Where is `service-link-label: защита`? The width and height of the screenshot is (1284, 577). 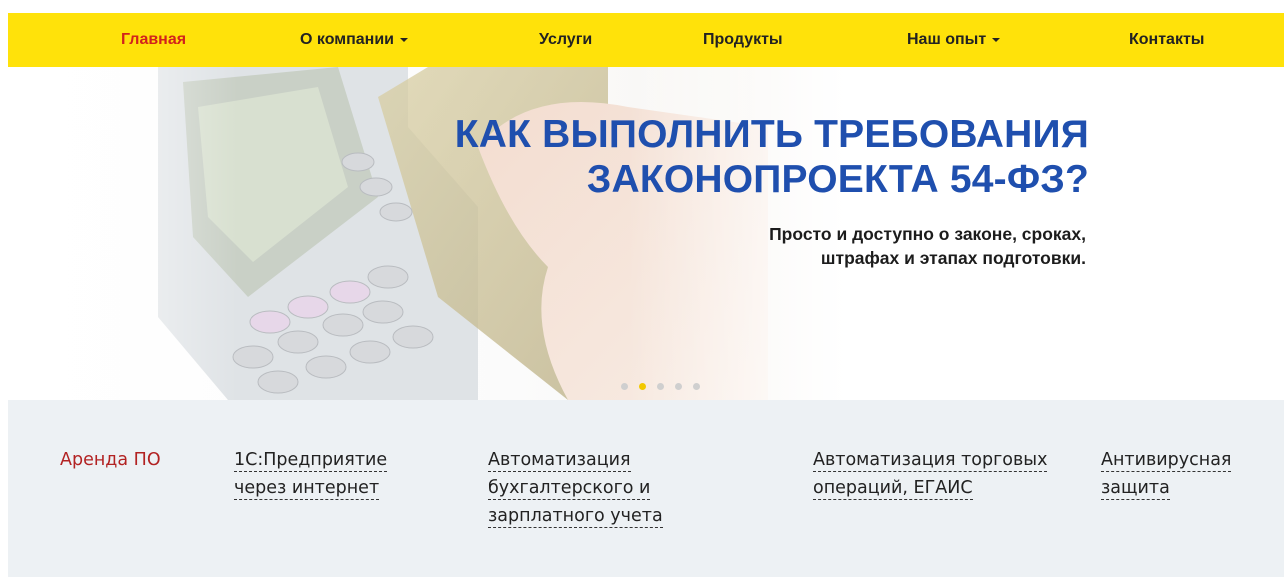
service-link-label: защита is located at coordinates (1135, 489).